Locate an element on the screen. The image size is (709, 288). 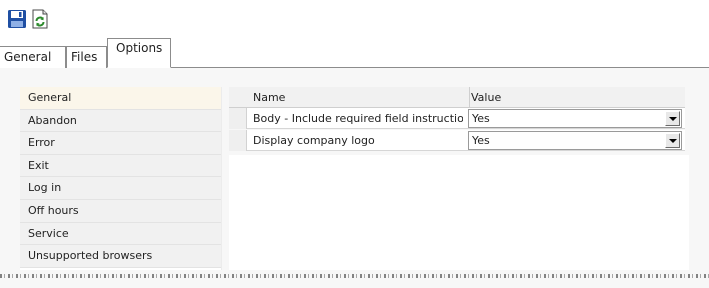
category-item-exit: Exit is located at coordinates (120, 166).